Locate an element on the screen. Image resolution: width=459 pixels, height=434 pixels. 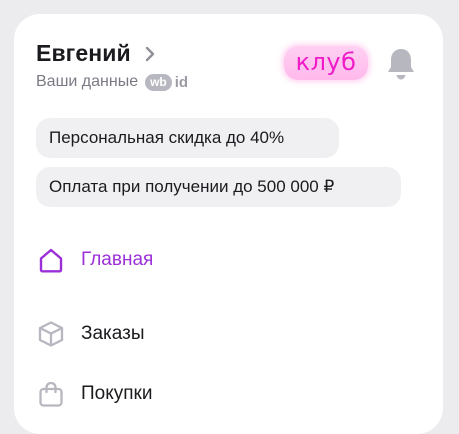
nav-item-home: Главная is located at coordinates (186, 260).